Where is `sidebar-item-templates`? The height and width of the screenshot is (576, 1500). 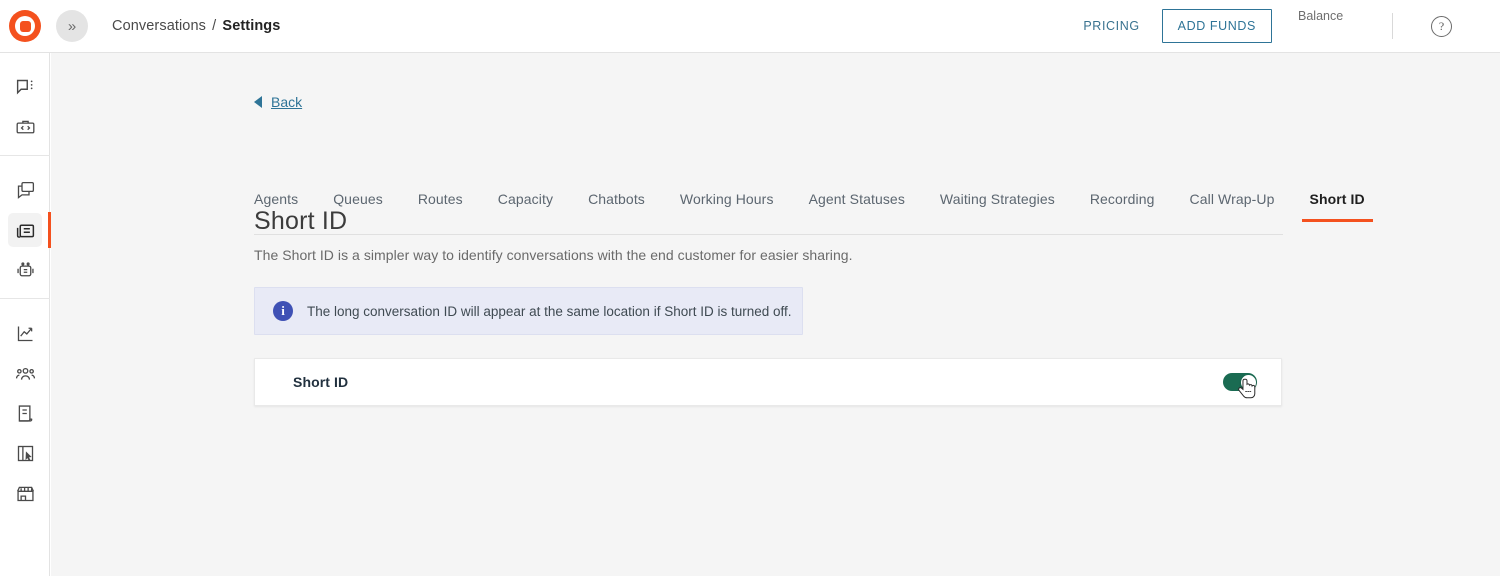
sidebar-item-templates is located at coordinates (25, 453).